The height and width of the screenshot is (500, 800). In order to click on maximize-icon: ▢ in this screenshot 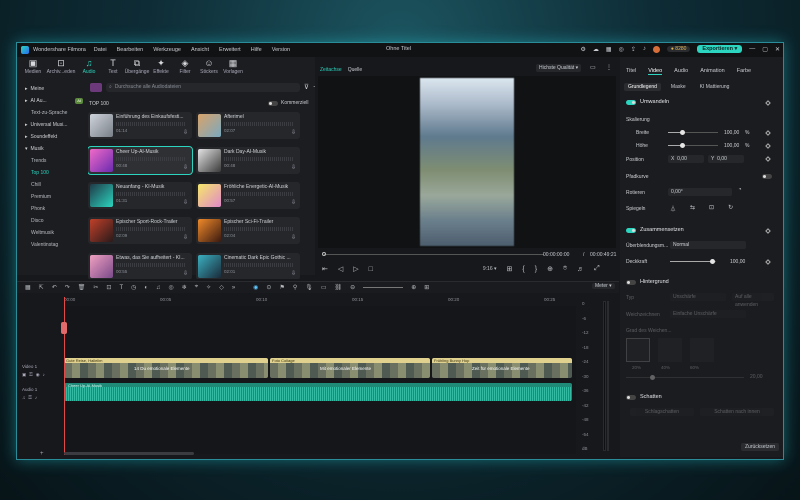, I will do `click(765, 49)`.